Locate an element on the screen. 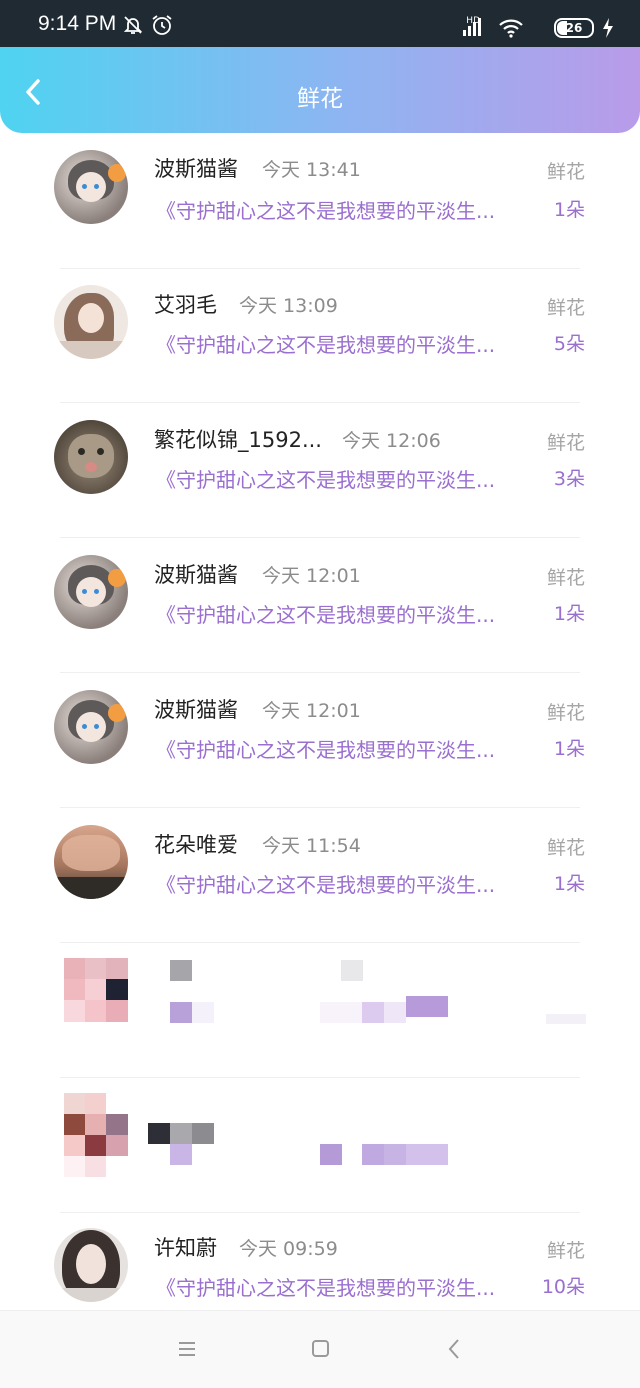 The width and height of the screenshot is (640, 1388). bell-off-icon is located at coordinates (133, 25).